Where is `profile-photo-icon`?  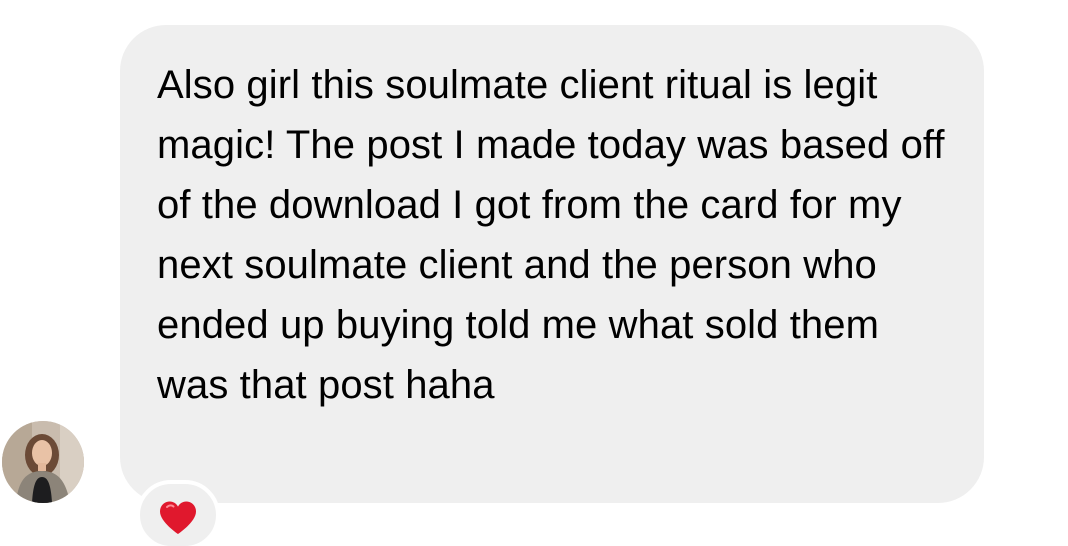 profile-photo-icon is located at coordinates (43, 462).